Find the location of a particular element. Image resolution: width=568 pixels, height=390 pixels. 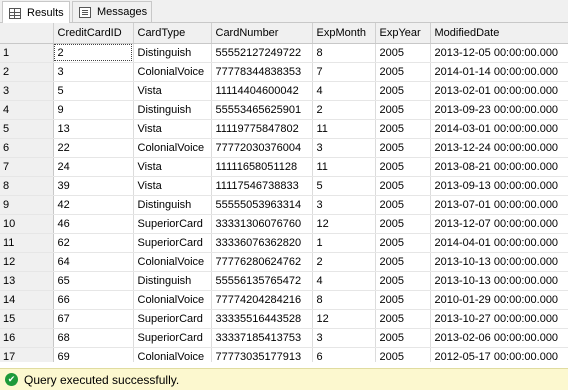

tab-results: Results is located at coordinates (36, 12).